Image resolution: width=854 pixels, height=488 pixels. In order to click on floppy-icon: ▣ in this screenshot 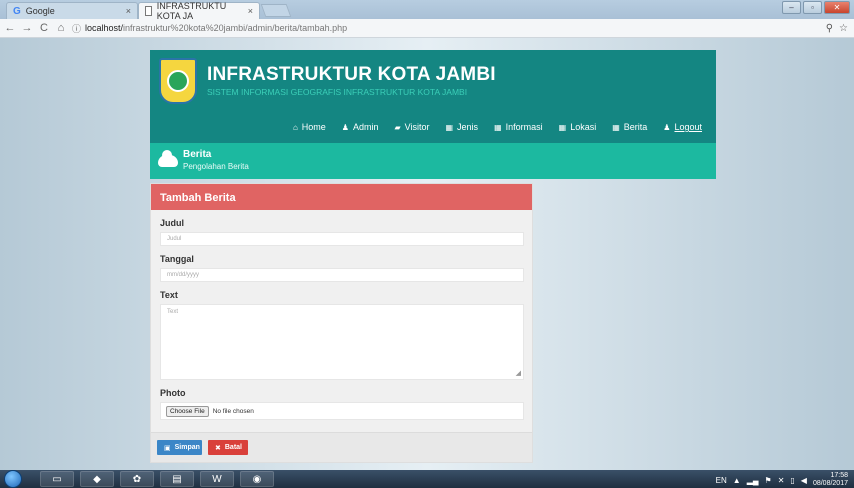, I will do `click(167, 448)`.